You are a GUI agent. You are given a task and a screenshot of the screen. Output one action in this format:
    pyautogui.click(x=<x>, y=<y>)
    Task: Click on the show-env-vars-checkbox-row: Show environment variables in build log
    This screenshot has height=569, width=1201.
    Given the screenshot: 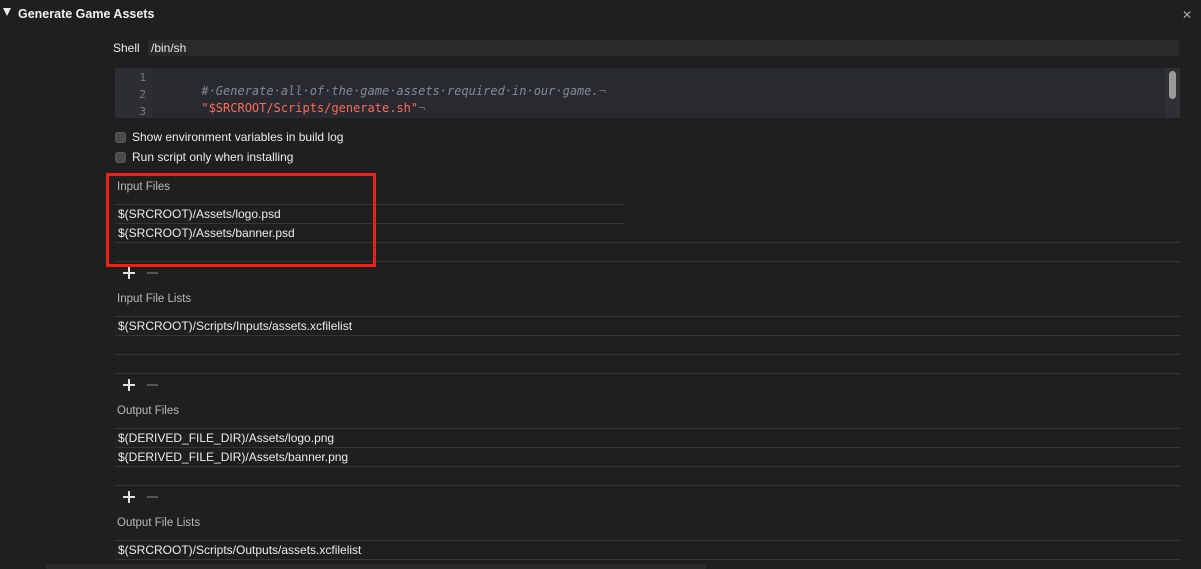 What is the action you would take?
    pyautogui.click(x=229, y=137)
    